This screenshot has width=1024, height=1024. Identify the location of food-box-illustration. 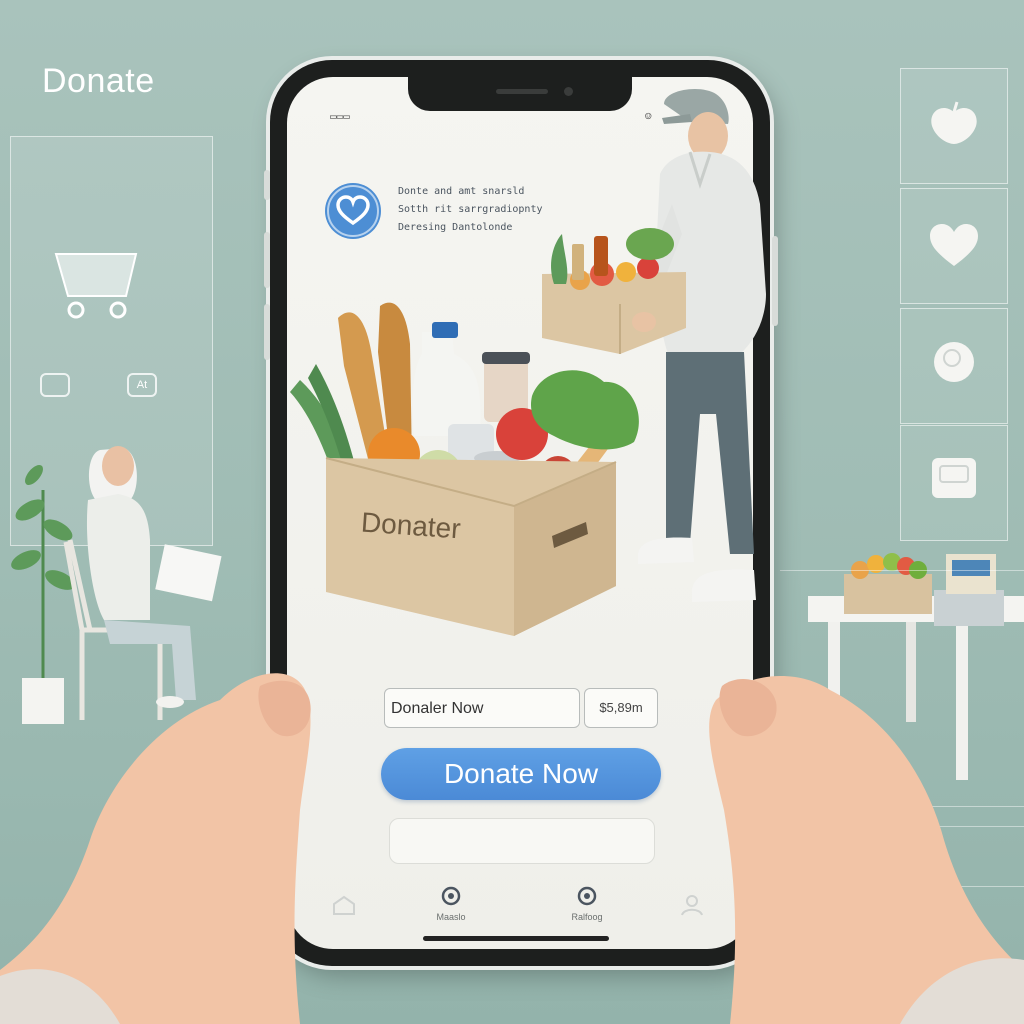
(464, 469).